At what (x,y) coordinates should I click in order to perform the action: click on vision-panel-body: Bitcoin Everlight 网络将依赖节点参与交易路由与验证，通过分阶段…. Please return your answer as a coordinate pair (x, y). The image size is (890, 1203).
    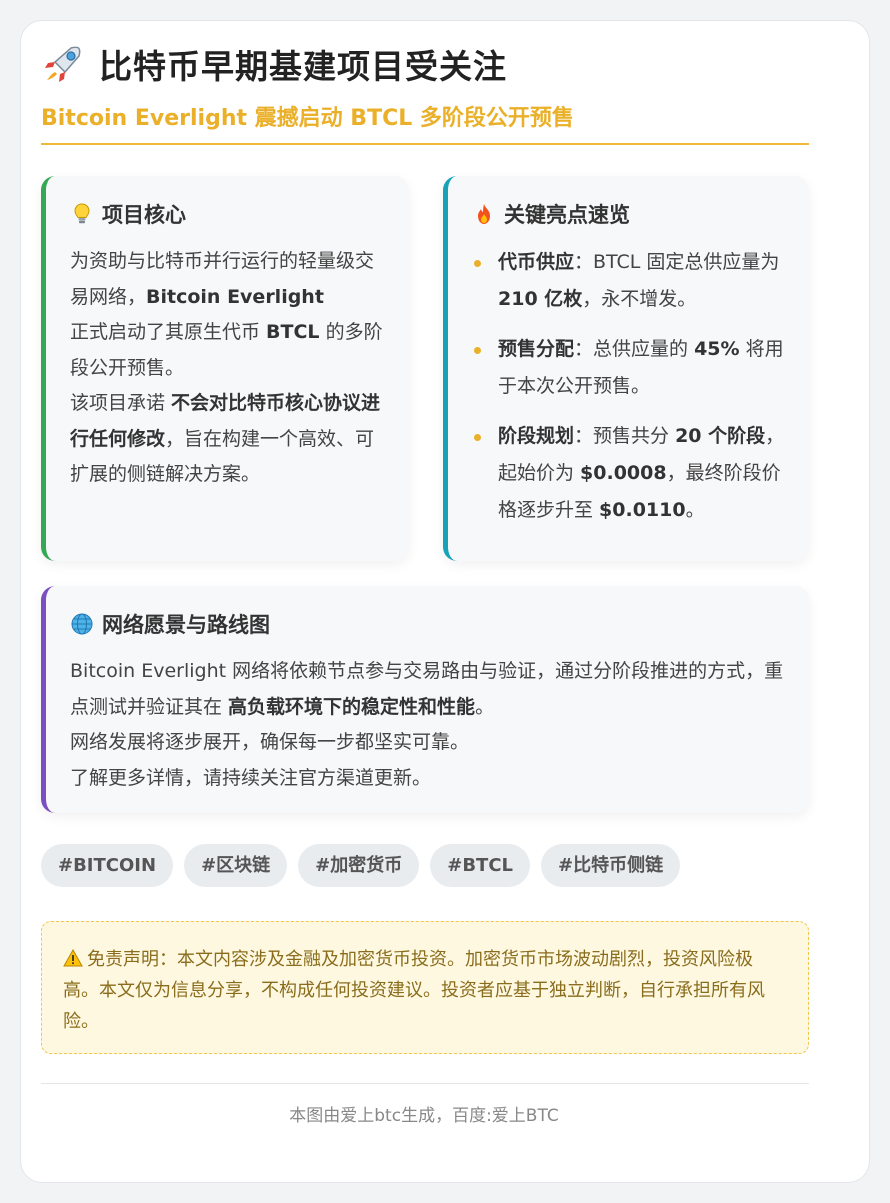
    Looking at the image, I should click on (427, 725).